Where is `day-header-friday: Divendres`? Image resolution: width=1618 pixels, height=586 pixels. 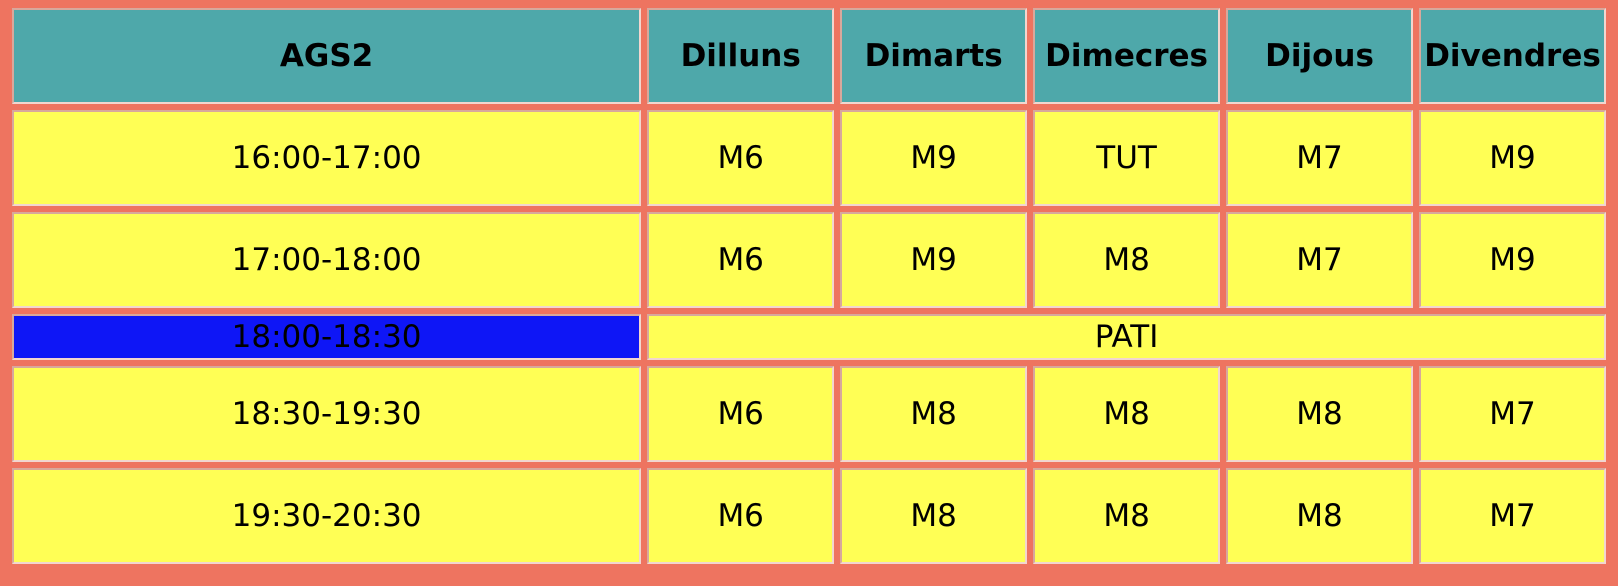
day-header-friday: Divendres is located at coordinates (1512, 56).